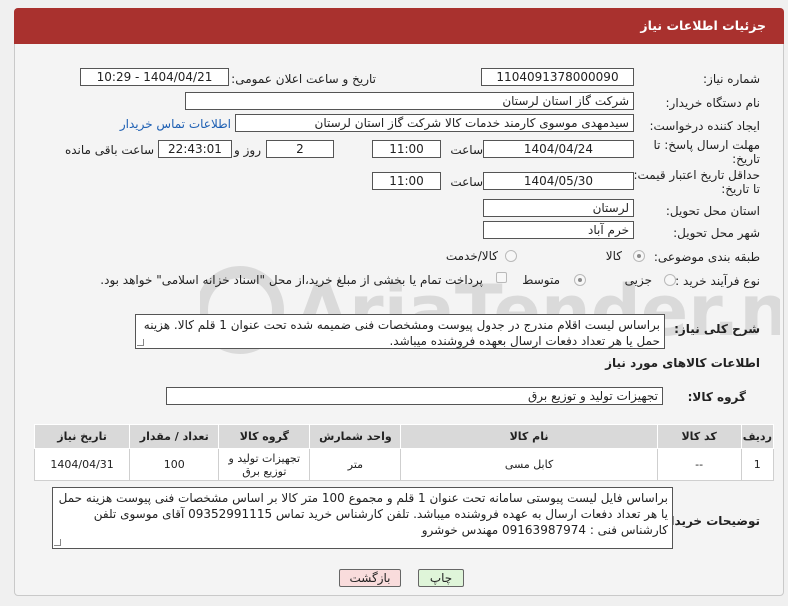 This screenshot has height=606, width=788. Describe the element at coordinates (466, 150) in the screenshot. I see `response-time-label: ساعت` at that location.